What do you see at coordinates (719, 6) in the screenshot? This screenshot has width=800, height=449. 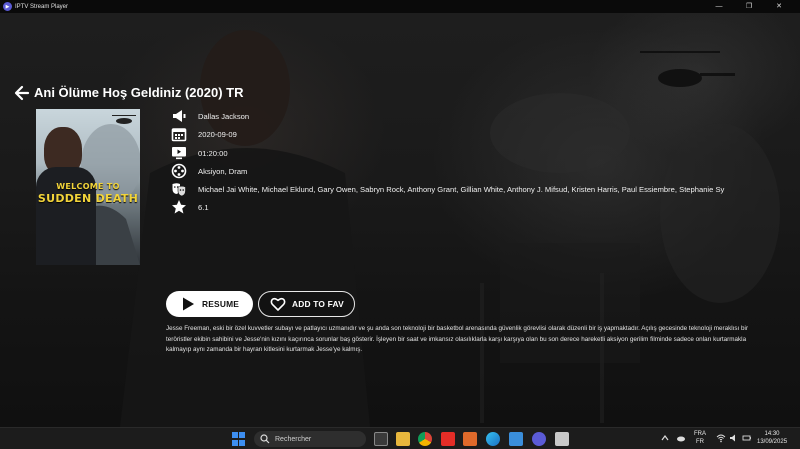 I see `minimize-button: —` at bounding box center [719, 6].